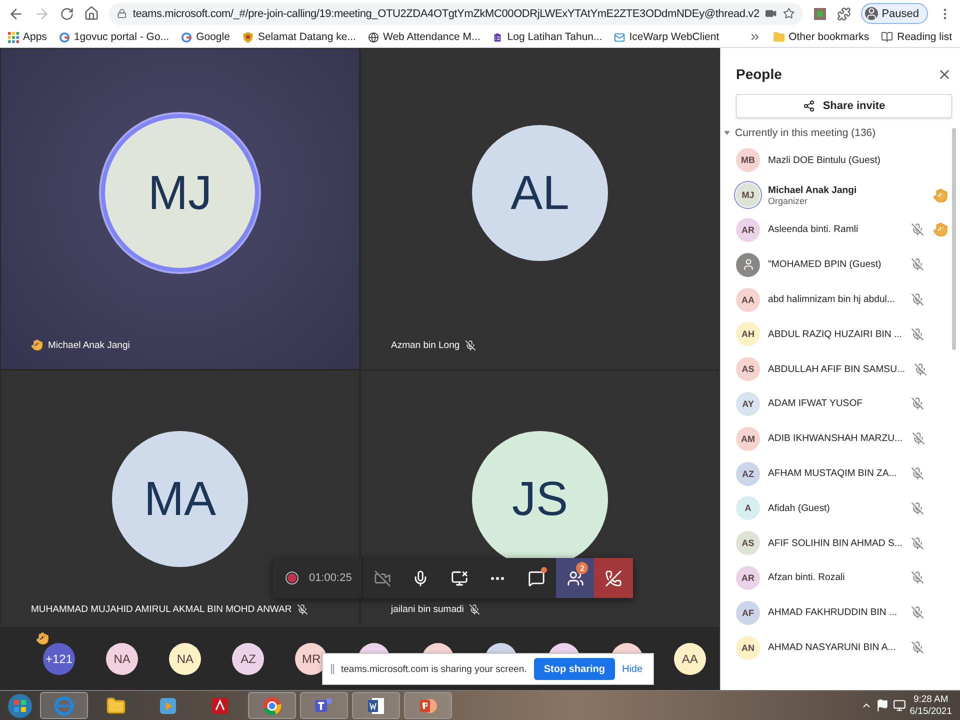 This screenshot has width=960, height=720. Describe the element at coordinates (748, 438) in the screenshot. I see `participant-avatar: AM` at that location.